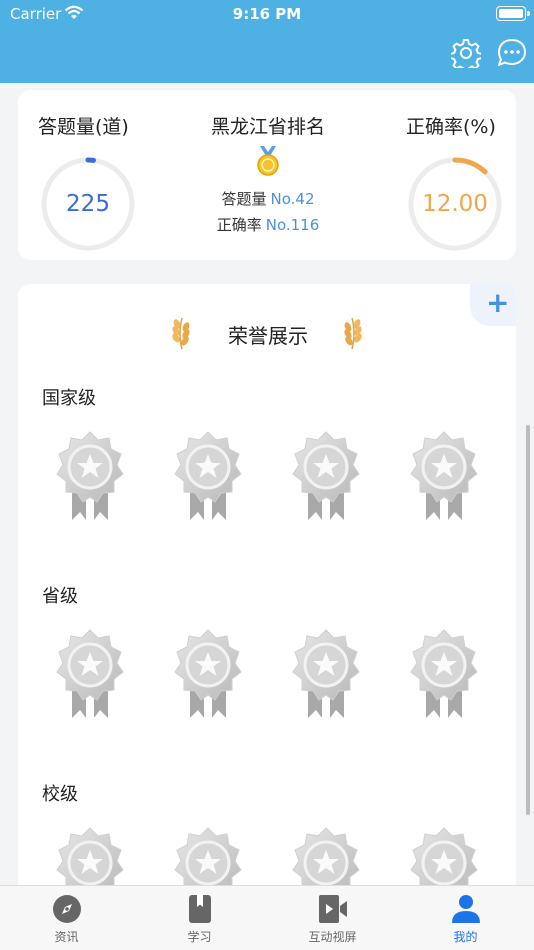 This screenshot has width=534, height=950. I want to click on chat-bubble-icon, so click(512, 53).